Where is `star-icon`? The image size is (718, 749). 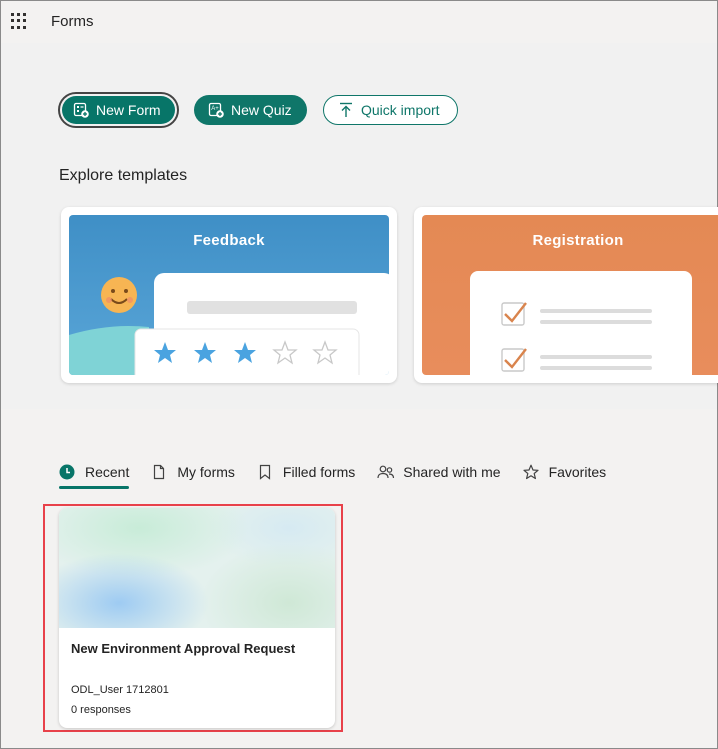
star-icon is located at coordinates (530, 472).